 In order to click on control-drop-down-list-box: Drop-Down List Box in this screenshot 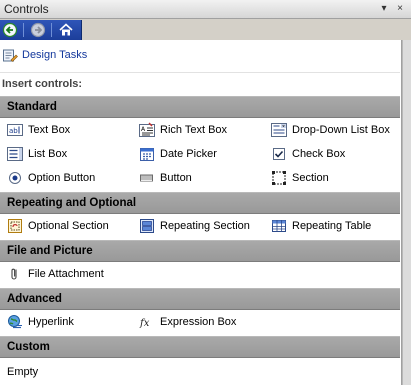, I will do `click(336, 130)`.